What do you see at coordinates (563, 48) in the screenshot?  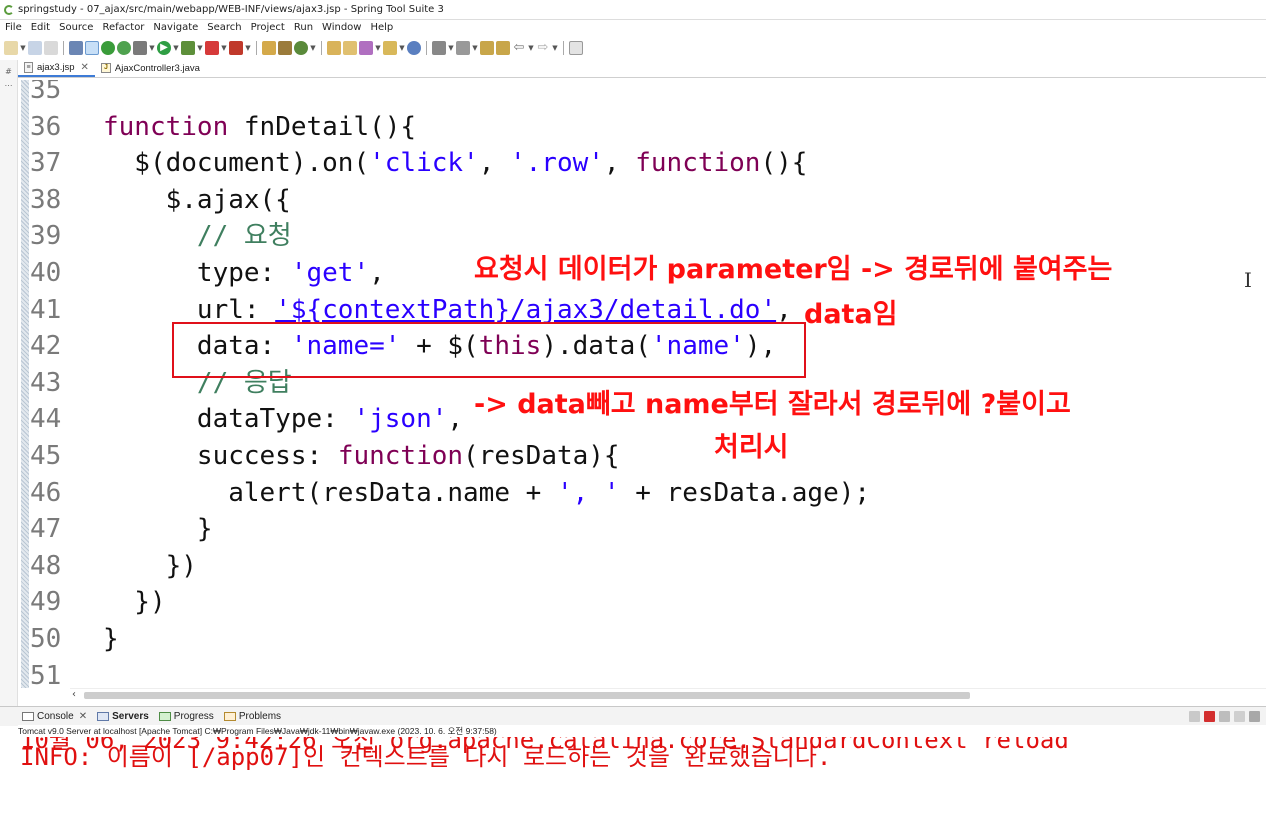 I see `toolbar-separator` at bounding box center [563, 48].